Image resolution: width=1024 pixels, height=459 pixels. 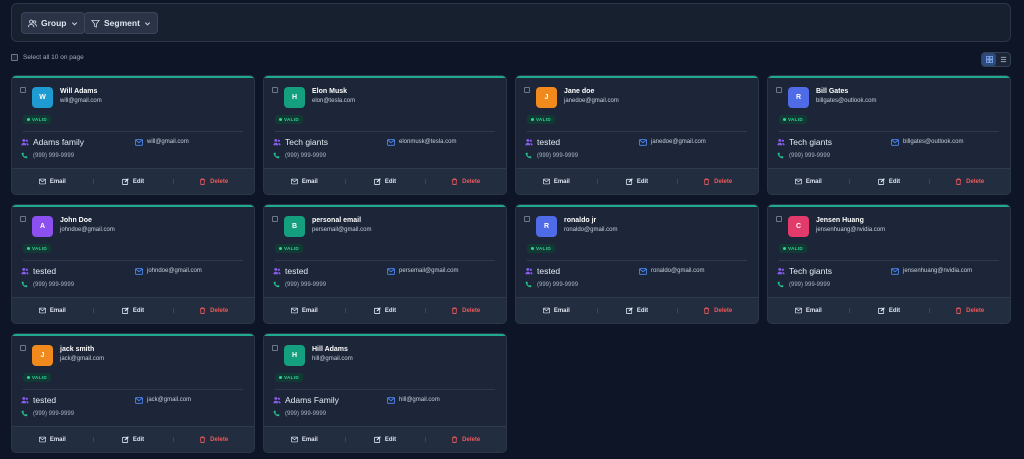 What do you see at coordinates (133, 260) in the screenshot?
I see `divider` at bounding box center [133, 260].